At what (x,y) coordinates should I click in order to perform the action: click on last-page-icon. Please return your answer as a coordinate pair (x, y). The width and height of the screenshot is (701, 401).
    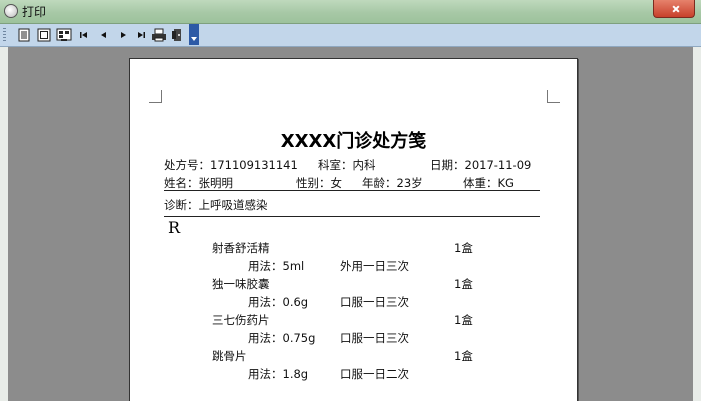
    Looking at the image, I should click on (141, 35).